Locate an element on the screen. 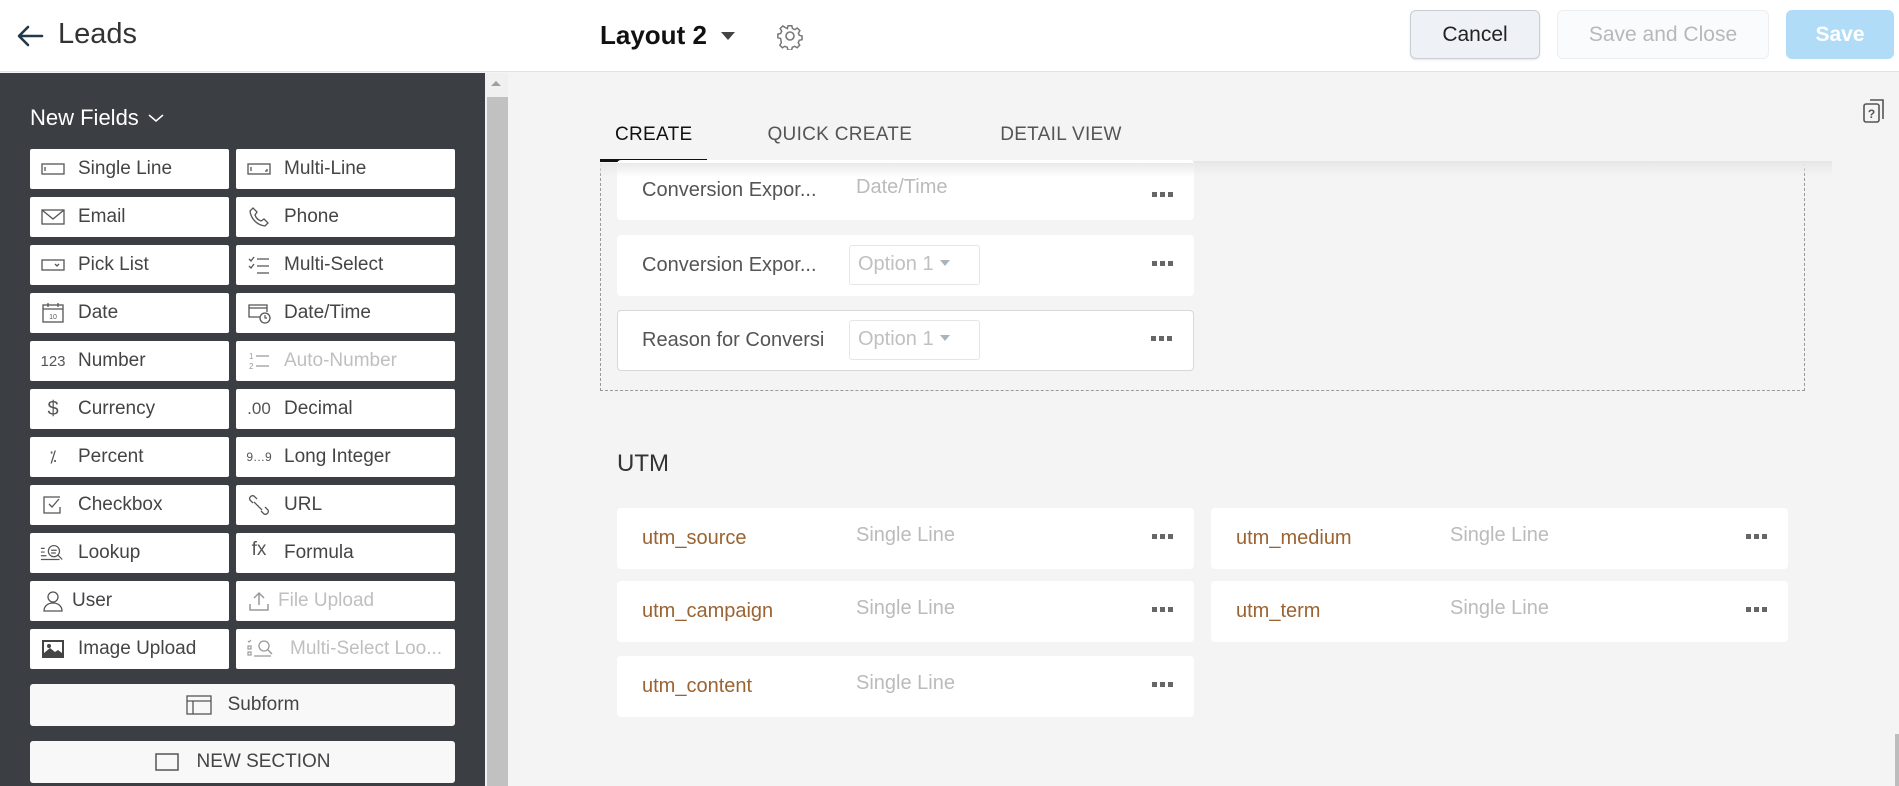 The width and height of the screenshot is (1899, 786). section-title-utm: UTM is located at coordinates (643, 463).